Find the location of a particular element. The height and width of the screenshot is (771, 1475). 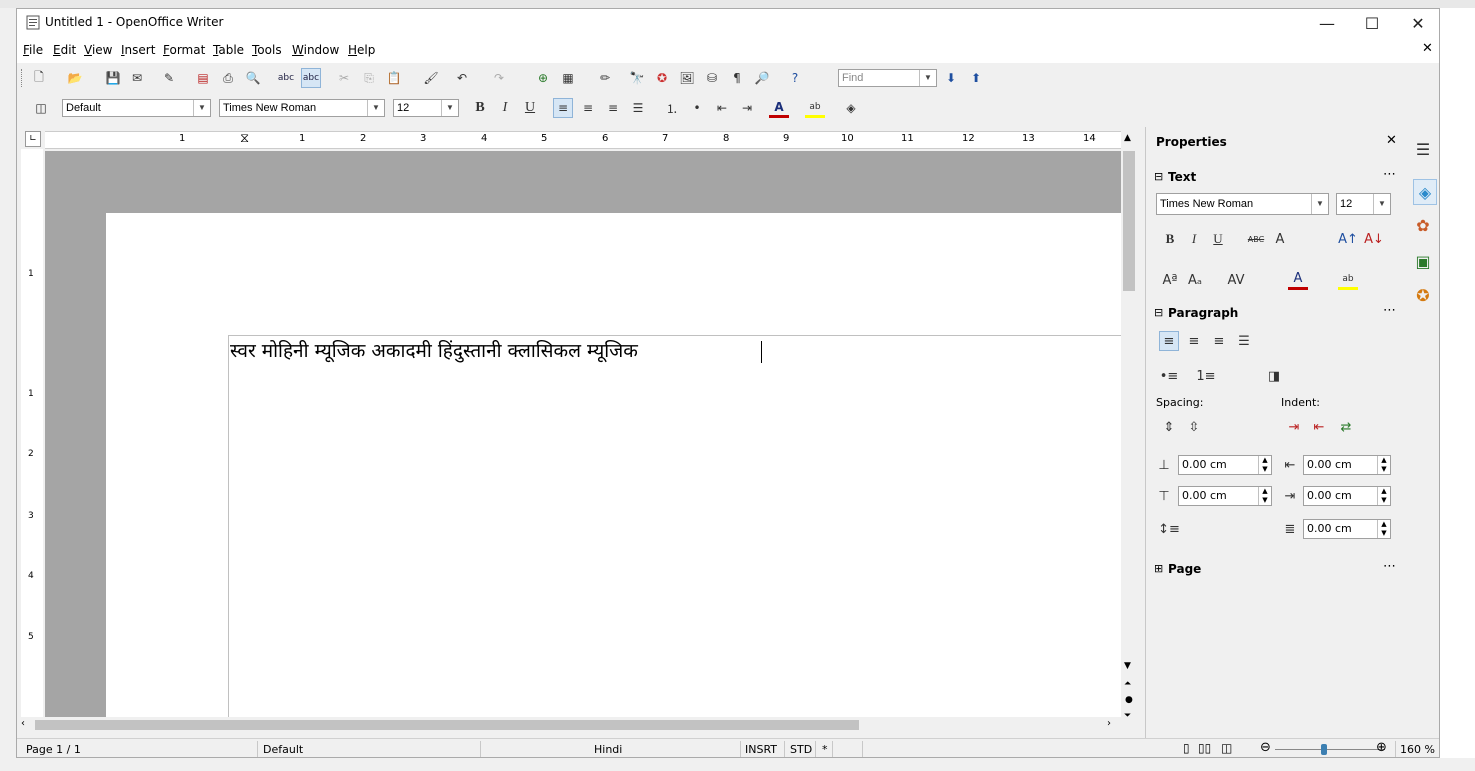

zoom-level: 160 % is located at coordinates (1417, 749).